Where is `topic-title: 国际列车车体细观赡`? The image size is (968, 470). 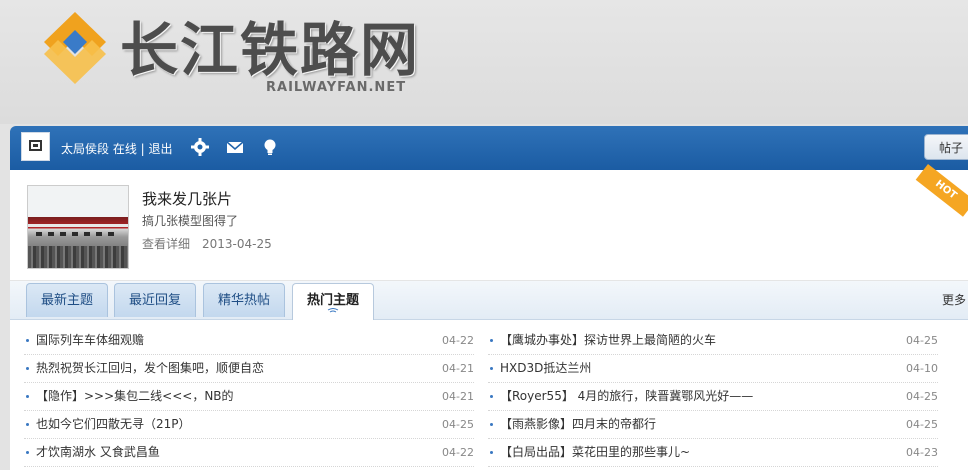
topic-title: 国际列车车体细观赡 is located at coordinates (90, 340).